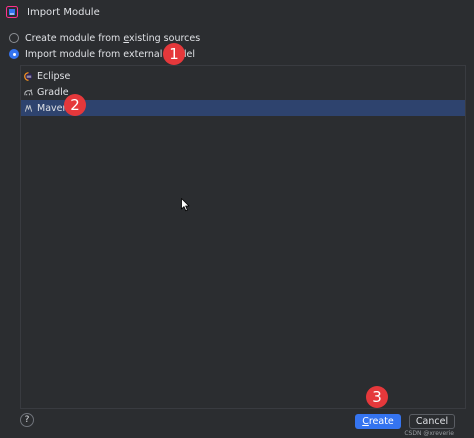 The width and height of the screenshot is (474, 438). What do you see at coordinates (113, 38) in the screenshot?
I see `radio-label-existing: Create module from existing sources` at bounding box center [113, 38].